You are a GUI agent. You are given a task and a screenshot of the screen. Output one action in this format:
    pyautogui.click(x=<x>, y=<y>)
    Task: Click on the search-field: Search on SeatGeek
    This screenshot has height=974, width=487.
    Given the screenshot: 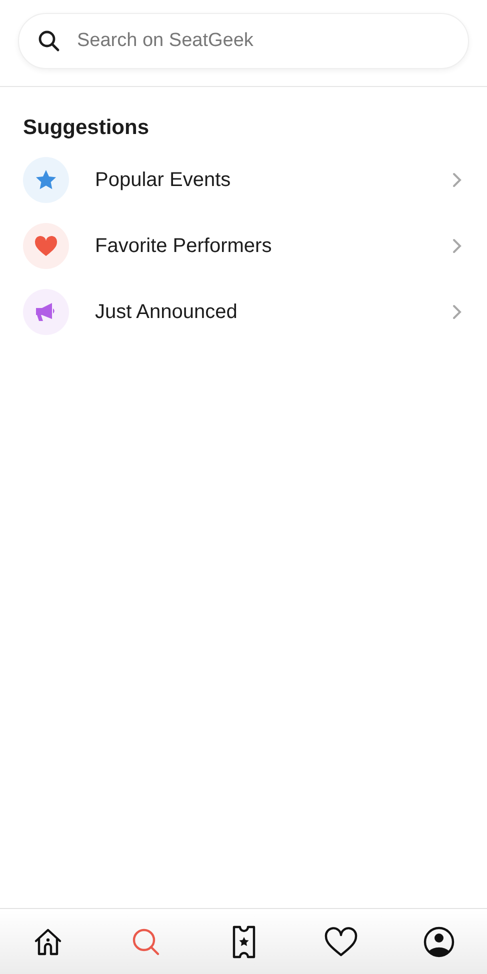 What is the action you would take?
    pyautogui.click(x=243, y=41)
    